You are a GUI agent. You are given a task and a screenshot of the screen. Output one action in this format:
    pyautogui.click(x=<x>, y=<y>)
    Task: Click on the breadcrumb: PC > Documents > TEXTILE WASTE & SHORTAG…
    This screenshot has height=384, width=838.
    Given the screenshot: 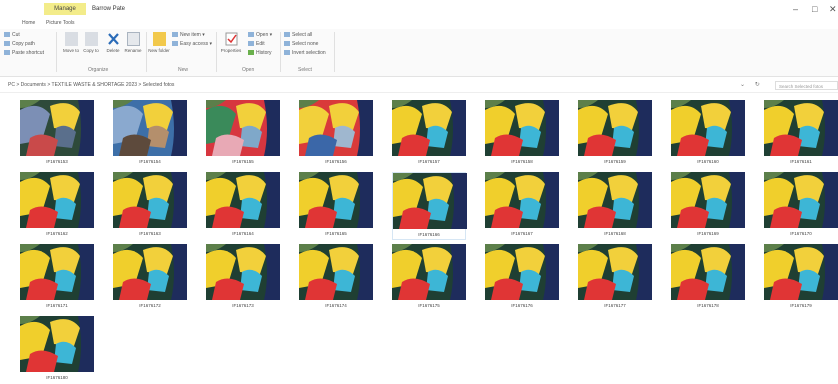 What is the action you would take?
    pyautogui.click(x=91, y=85)
    